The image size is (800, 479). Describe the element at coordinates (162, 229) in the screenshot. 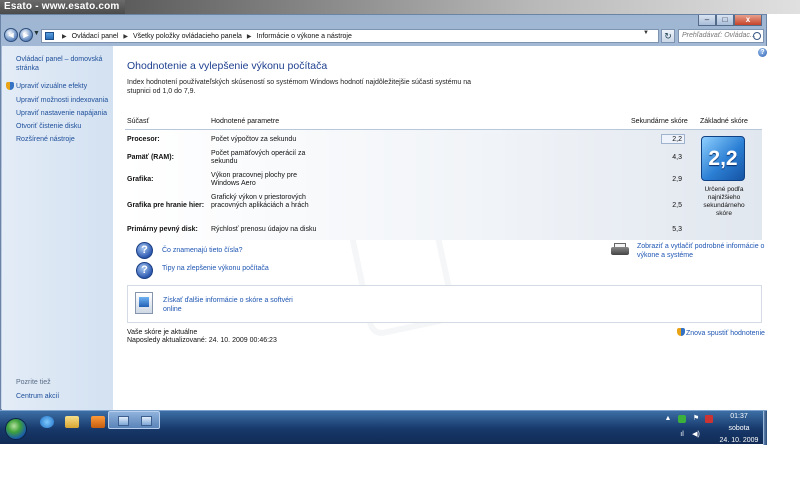

I see `component-name: Primárny pevný disk:` at that location.